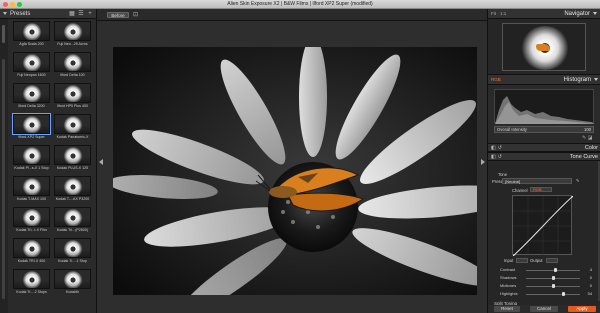  Describe the element at coordinates (507, 309) in the screenshot. I see `reset-button: Reset` at that location.